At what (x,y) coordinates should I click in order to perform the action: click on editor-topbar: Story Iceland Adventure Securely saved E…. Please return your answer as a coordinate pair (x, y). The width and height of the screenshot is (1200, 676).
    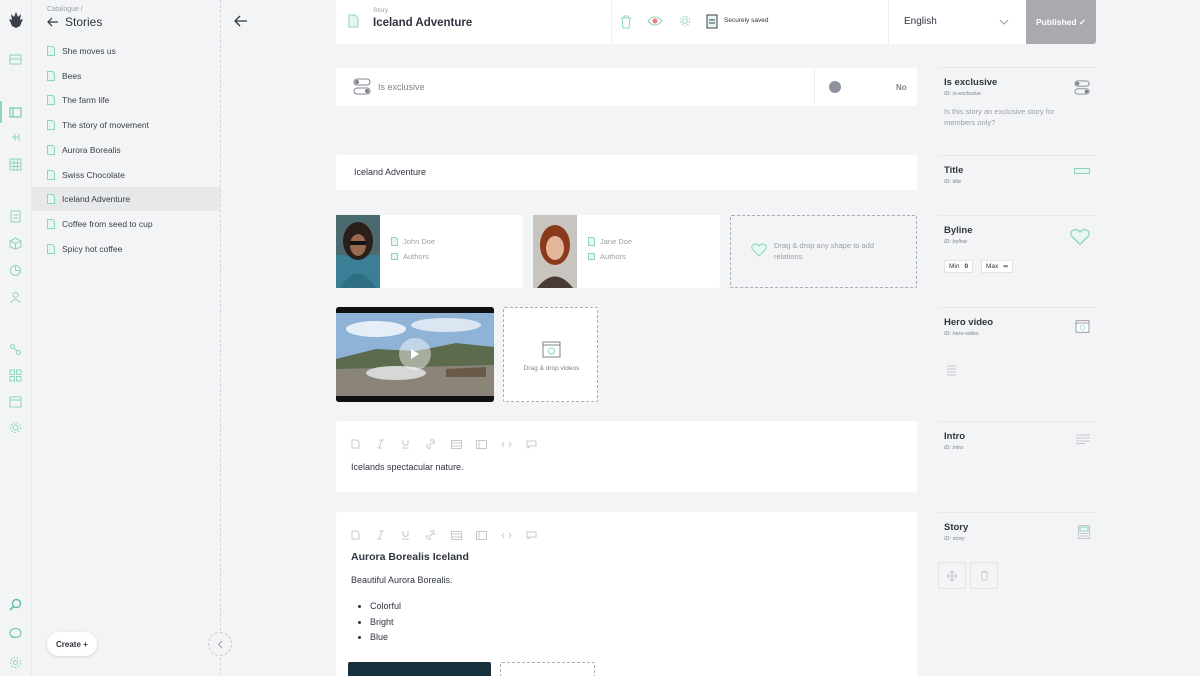
    Looking at the image, I should click on (716, 22).